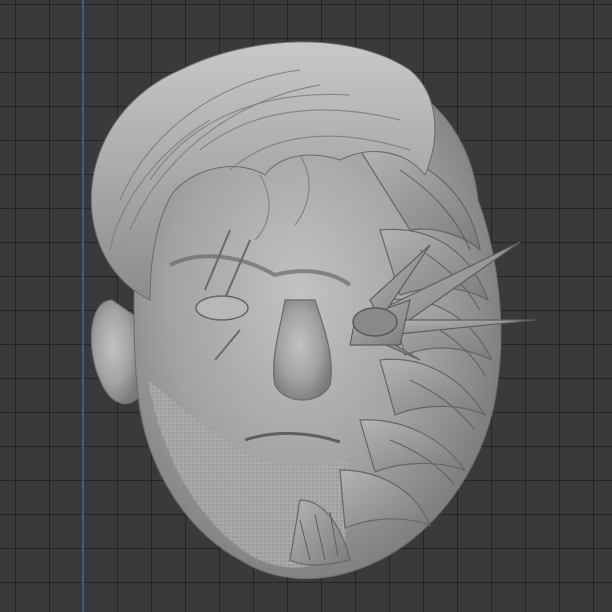  What do you see at coordinates (375, 322) in the screenshot?
I see `cyber-eye-socket` at bounding box center [375, 322].